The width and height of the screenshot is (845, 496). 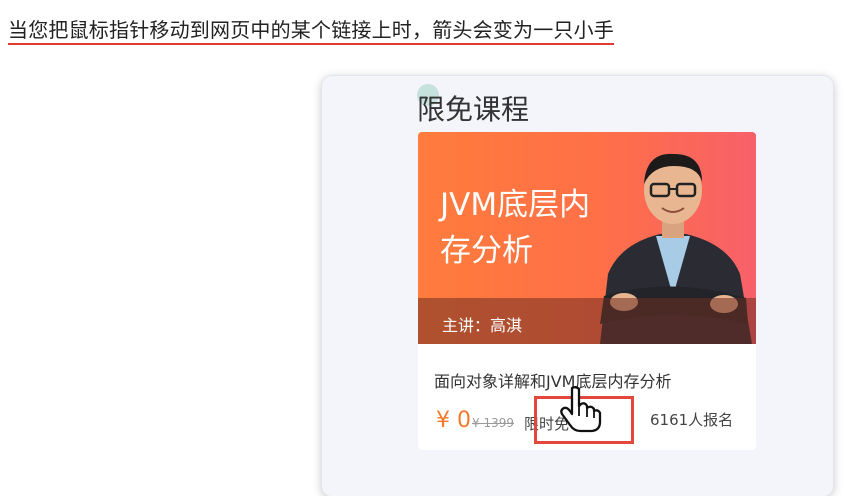 What do you see at coordinates (482, 325) in the screenshot?
I see `teacher-label: 主讲：高淇` at bounding box center [482, 325].